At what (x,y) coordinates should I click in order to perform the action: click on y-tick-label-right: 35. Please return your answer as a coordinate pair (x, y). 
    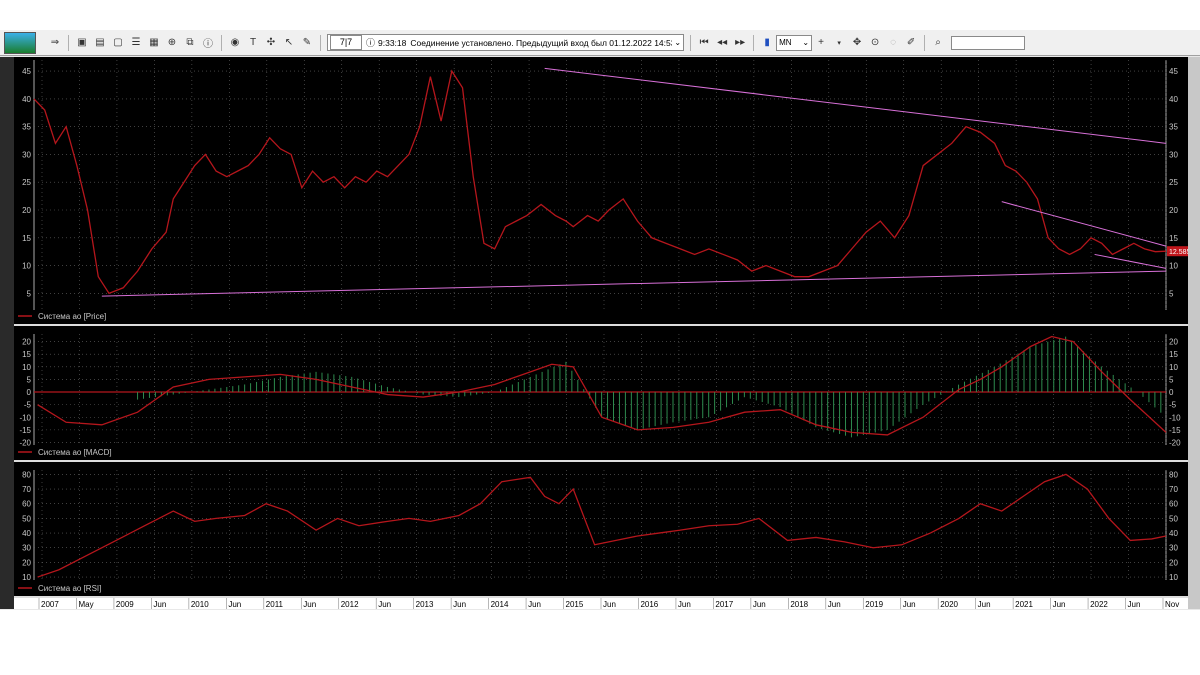
    Looking at the image, I should click on (1173, 127).